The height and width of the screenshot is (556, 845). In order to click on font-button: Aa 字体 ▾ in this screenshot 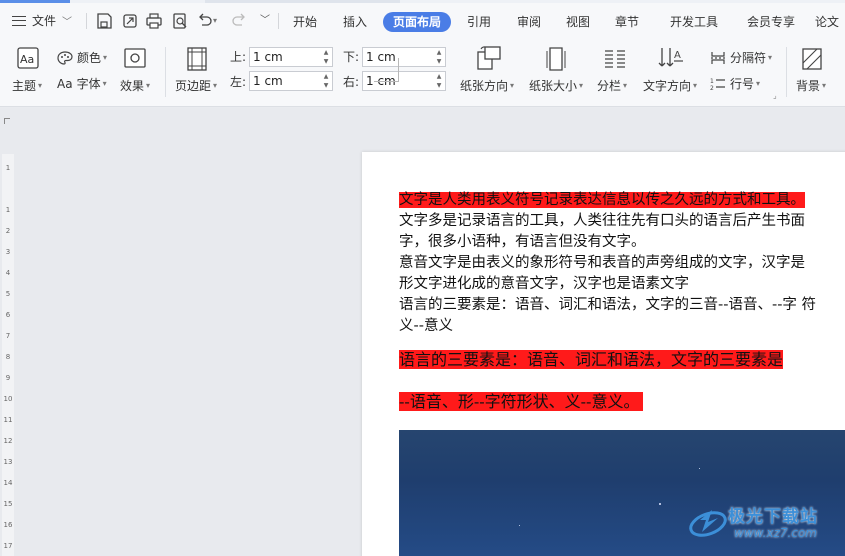, I will do `click(82, 83)`.